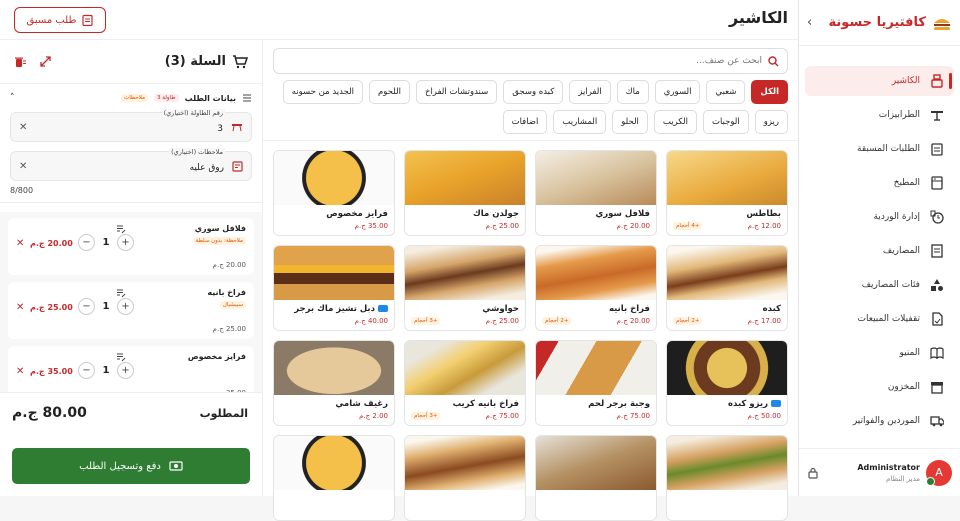 The image size is (960, 521). Describe the element at coordinates (771, 122) in the screenshot. I see `category-chip: ريزو` at that location.